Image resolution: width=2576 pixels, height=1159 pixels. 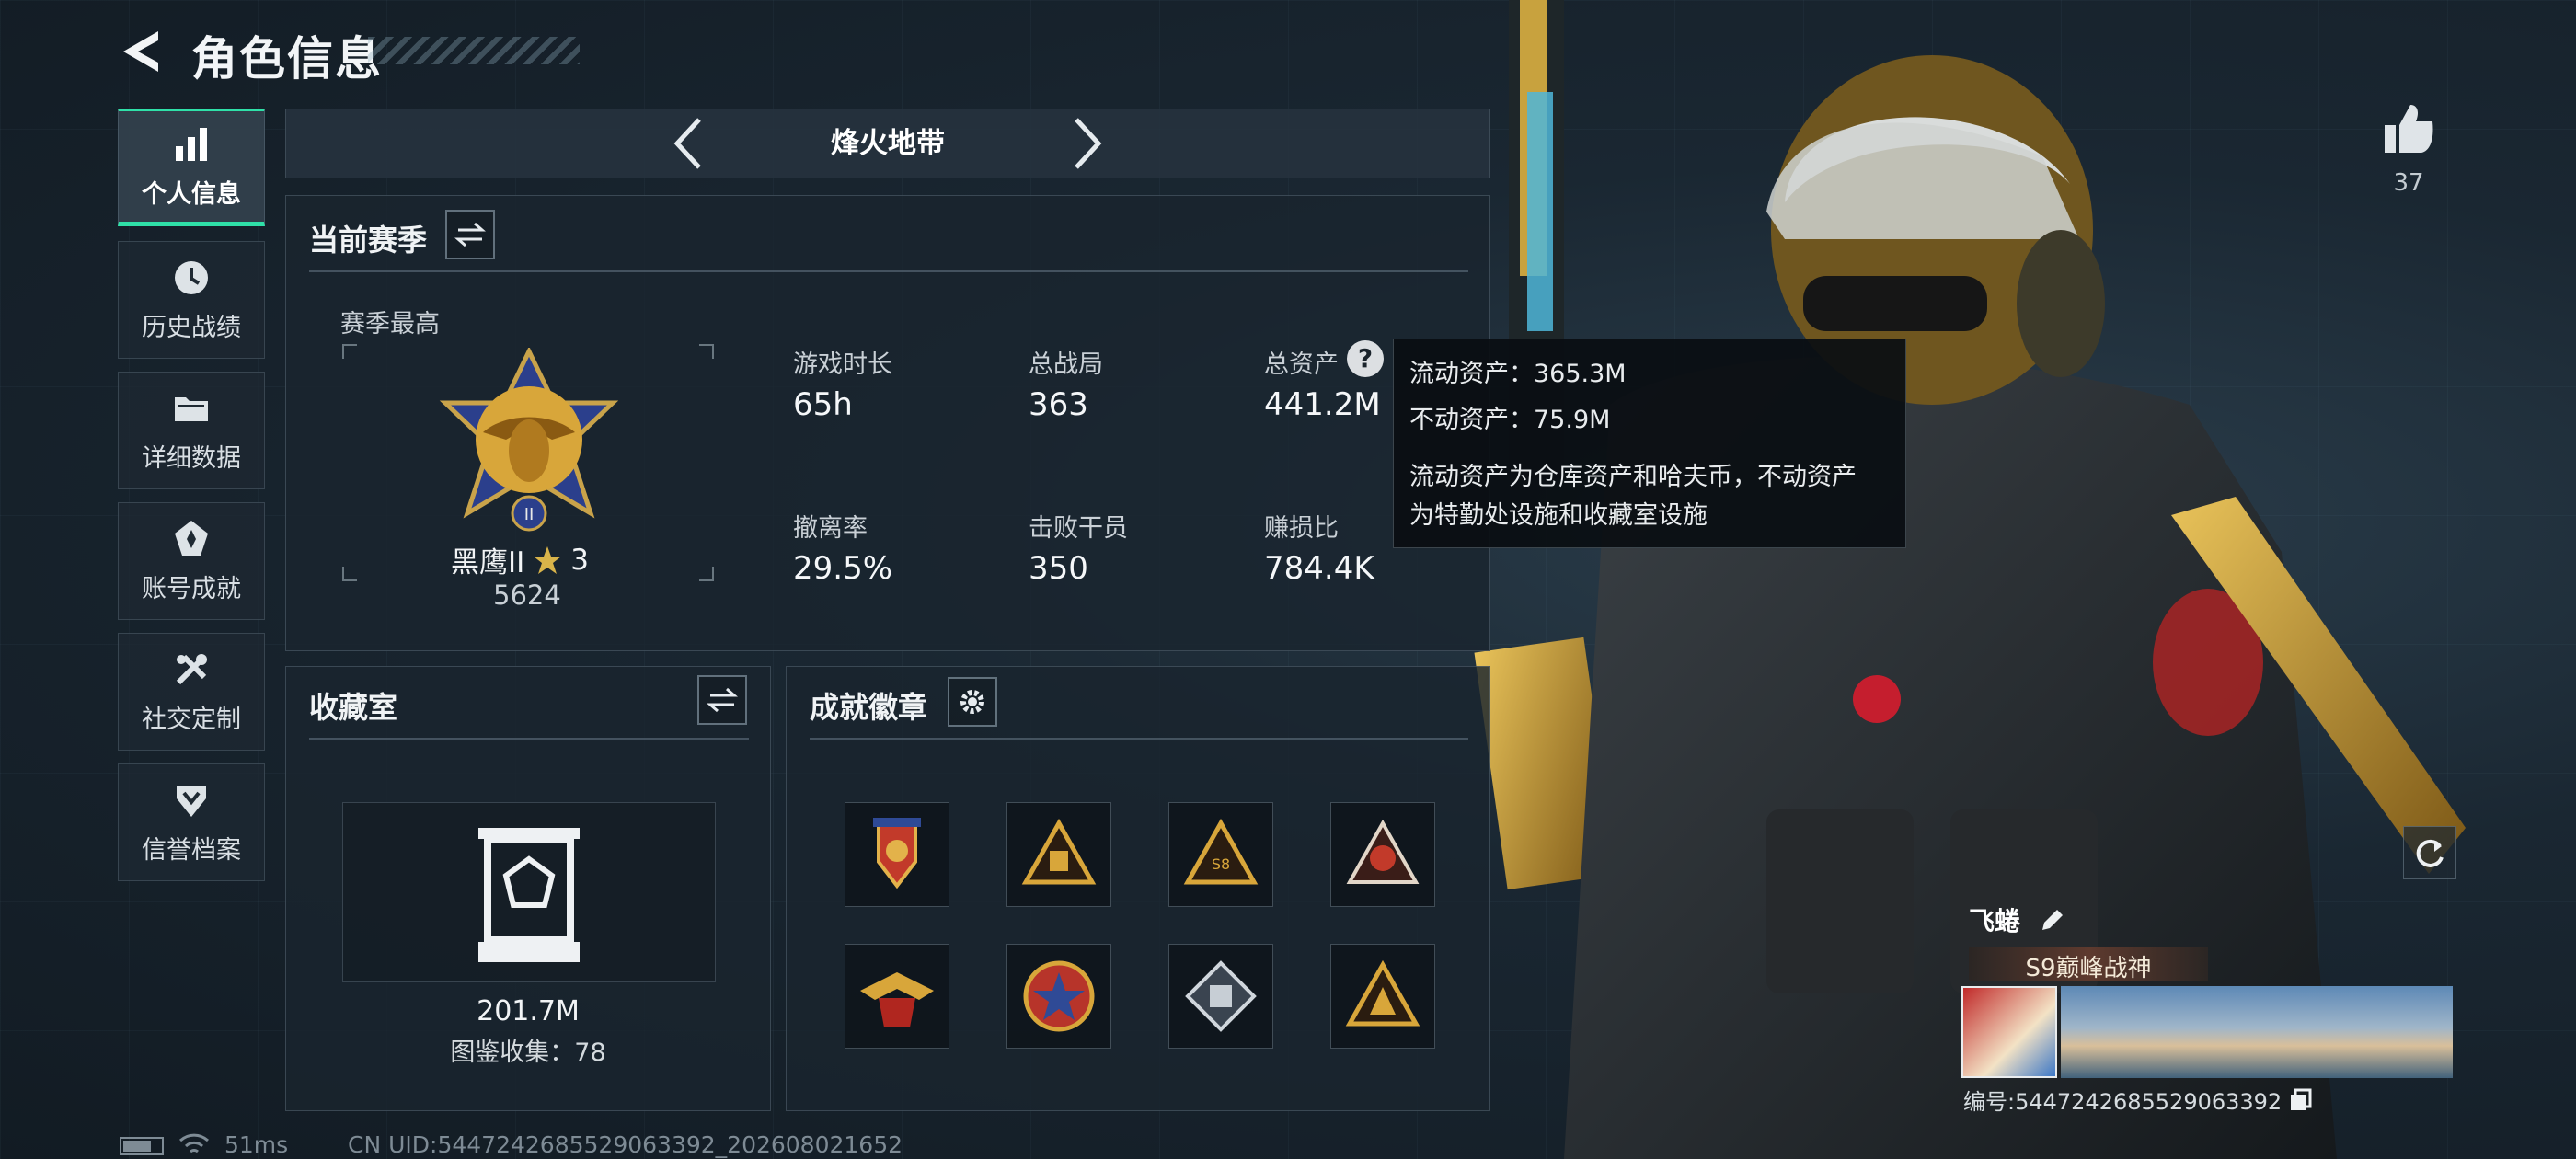 What do you see at coordinates (474, 50) in the screenshot?
I see `title-decoration` at bounding box center [474, 50].